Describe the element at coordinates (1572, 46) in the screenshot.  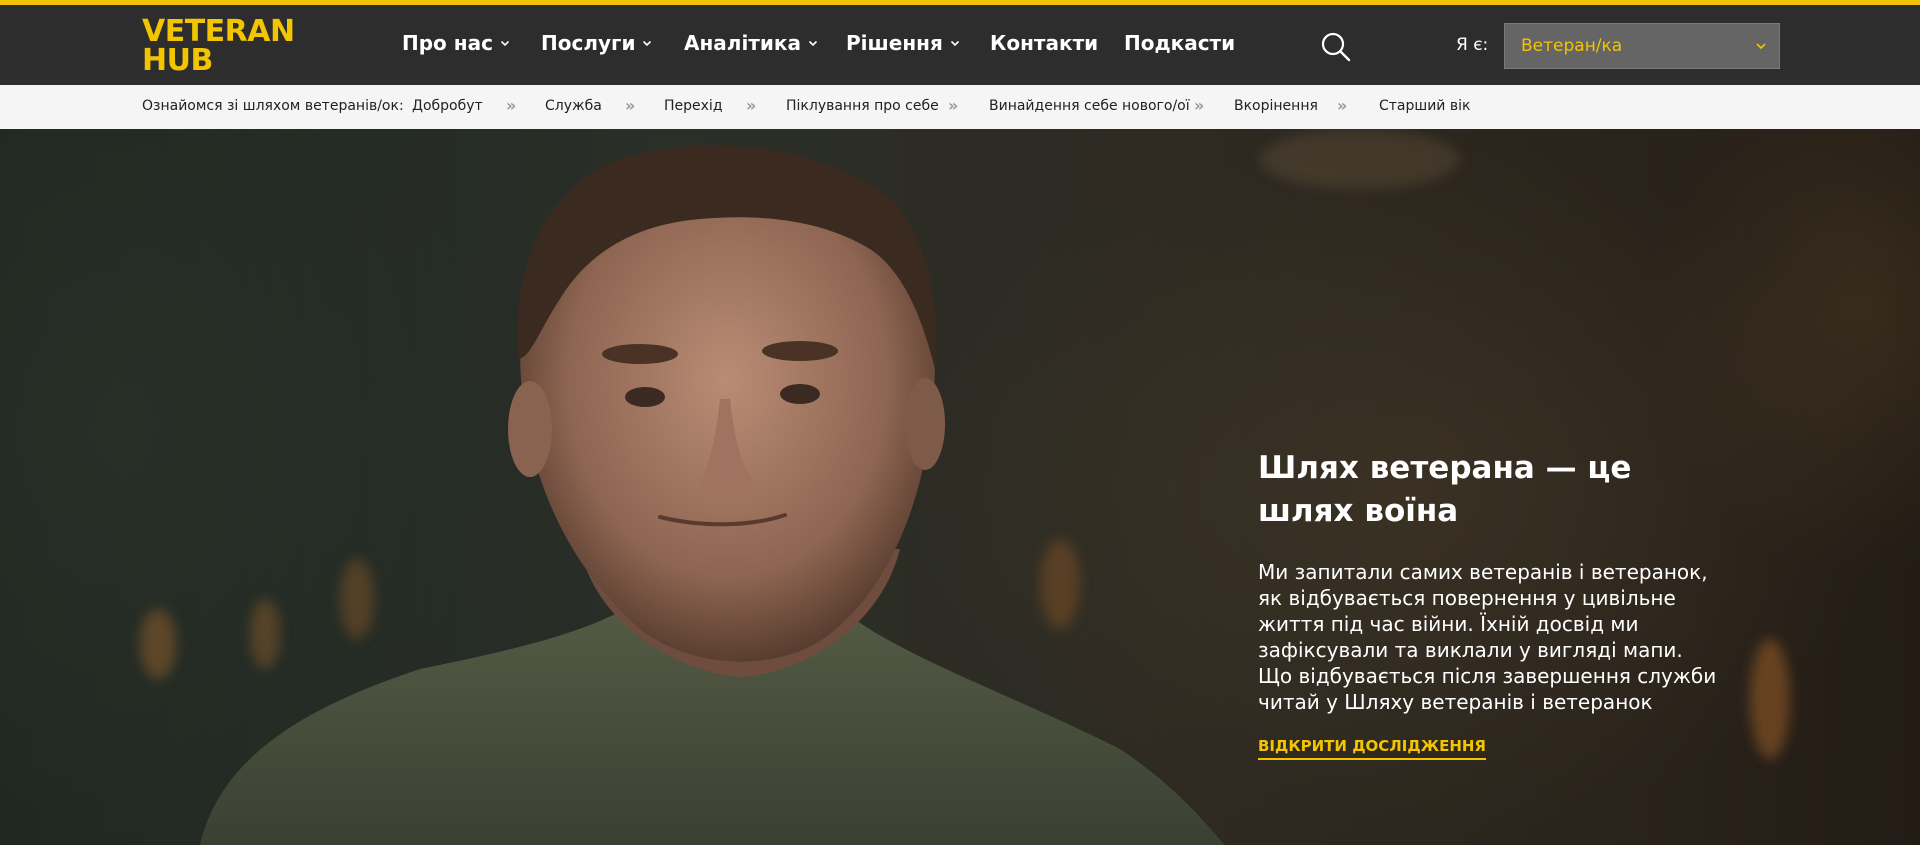
I see `iam-select-value: Ветеран/ка` at that location.